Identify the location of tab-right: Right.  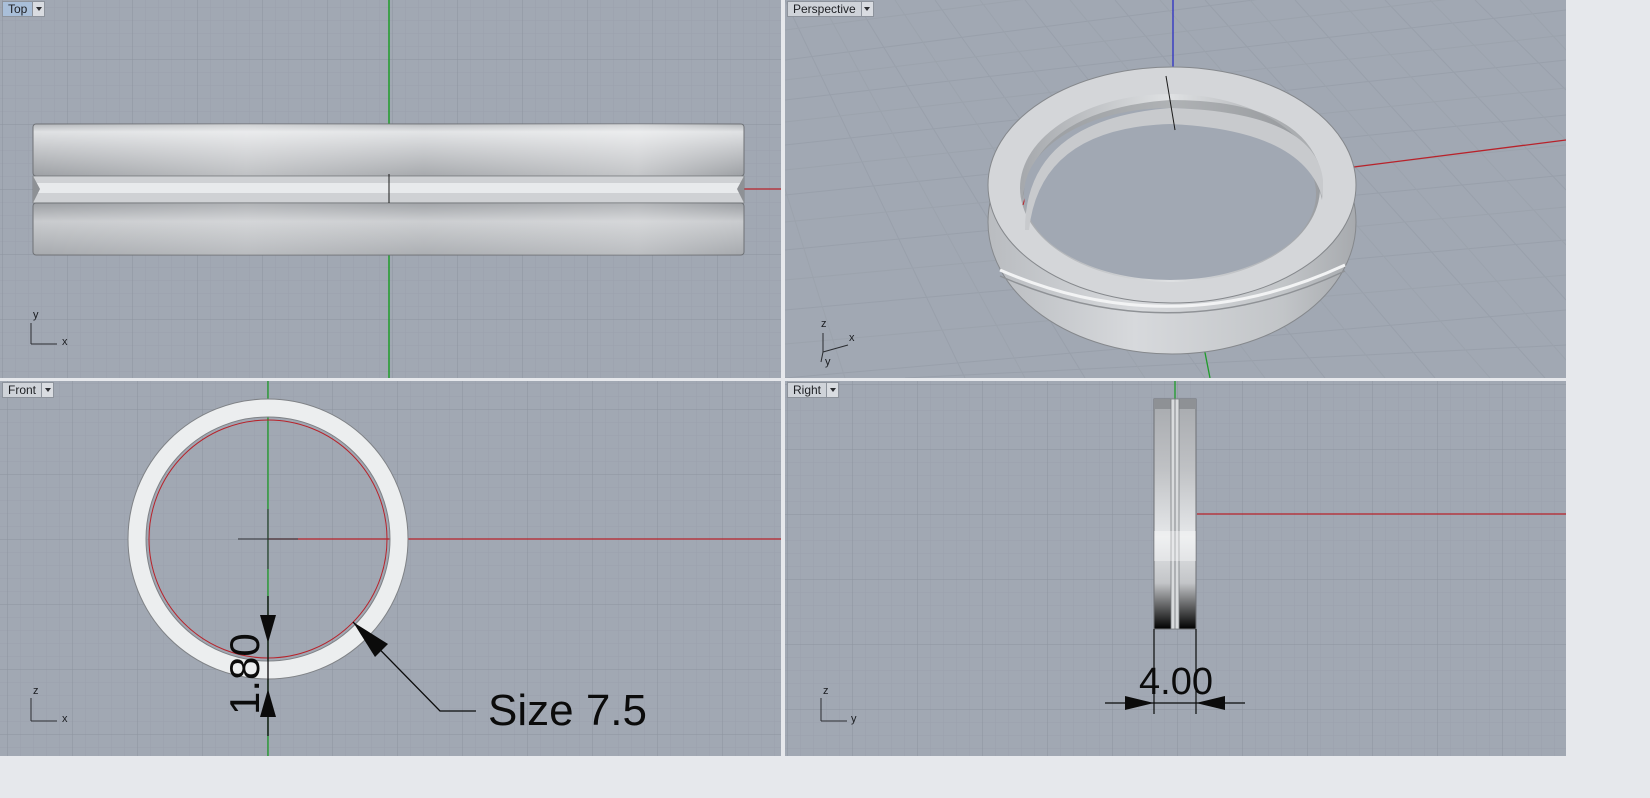
(813, 390).